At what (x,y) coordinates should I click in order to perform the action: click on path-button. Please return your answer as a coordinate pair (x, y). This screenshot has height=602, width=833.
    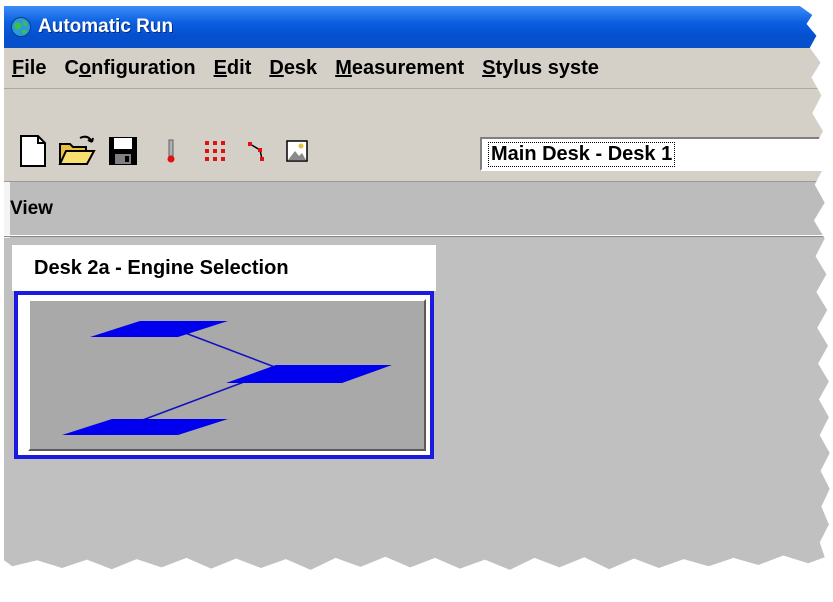
    Looking at the image, I should click on (257, 151).